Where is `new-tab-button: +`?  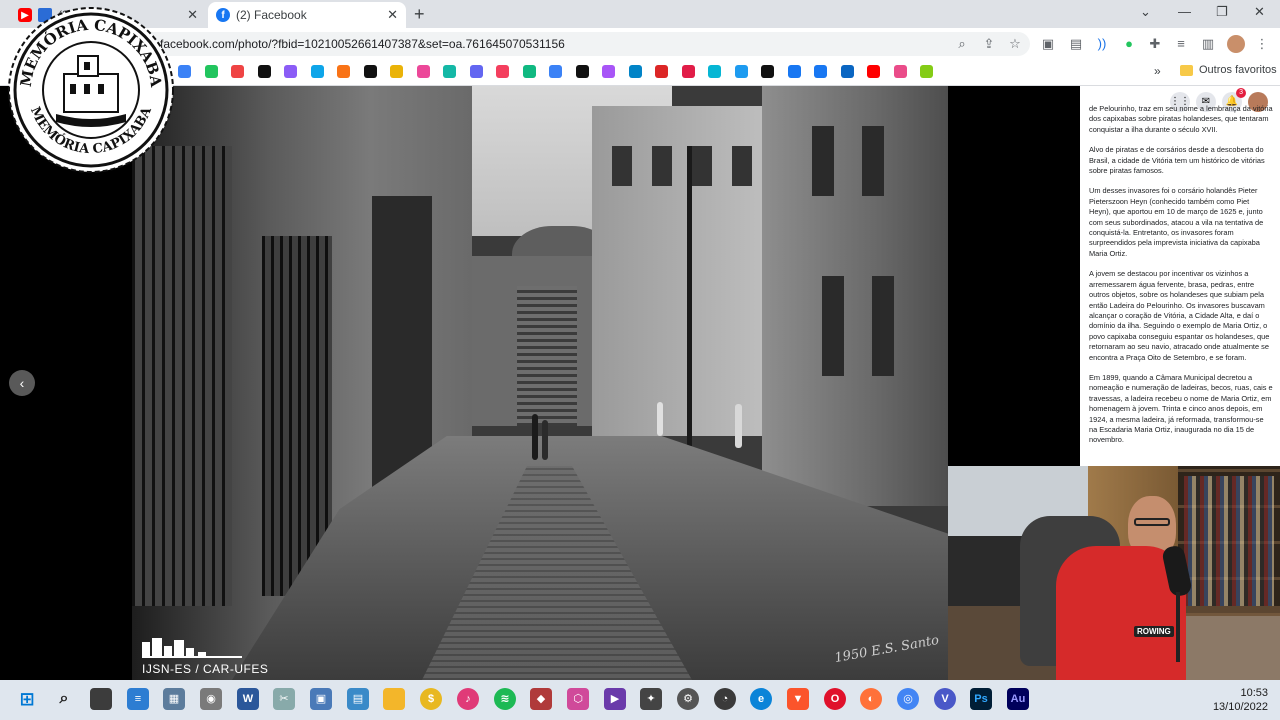 new-tab-button: + is located at coordinates (419, 14).